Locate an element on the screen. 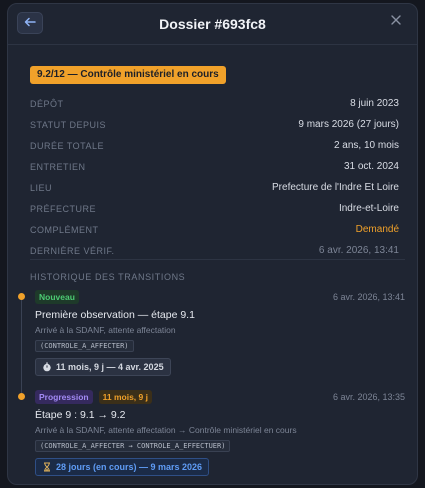 Image resolution: width=425 pixels, height=488 pixels. info-row-depot: DÉPÔT 8 juin 2023 is located at coordinates (214, 103).